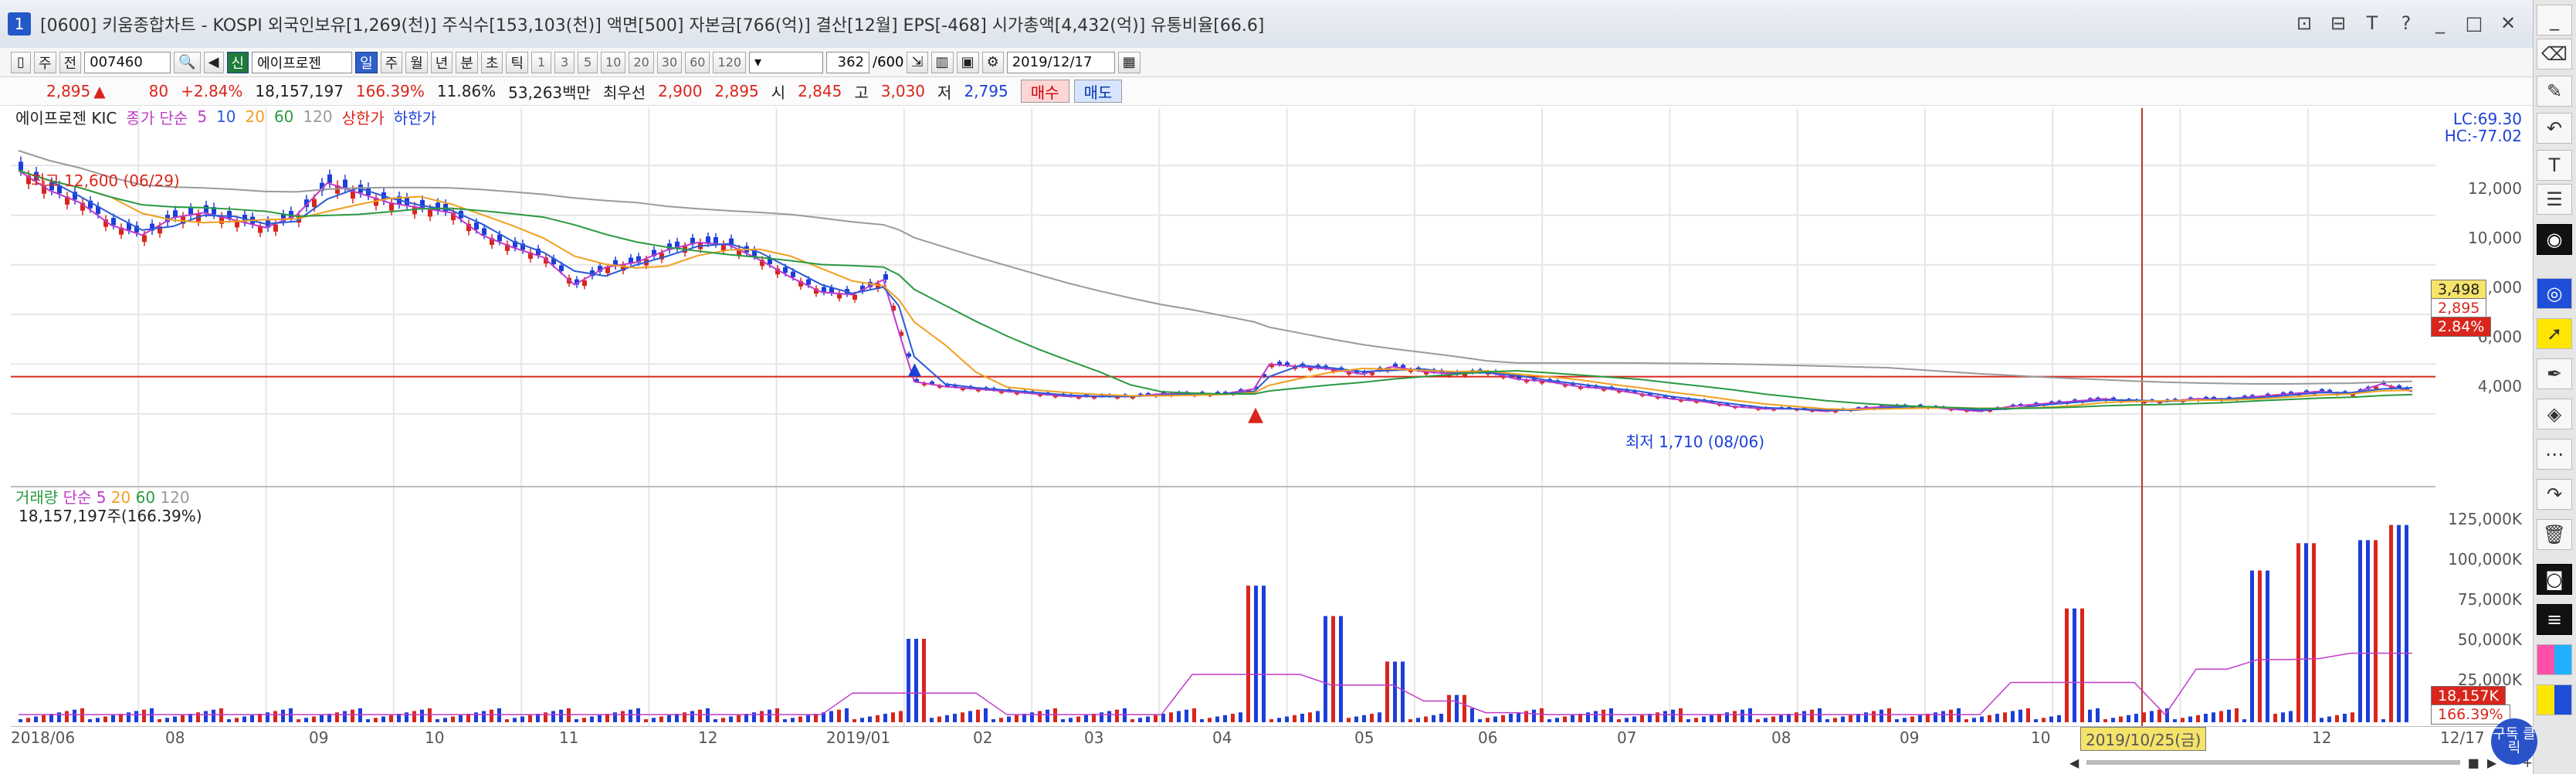 The width and height of the screenshot is (2576, 774). Describe the element at coordinates (1098, 91) in the screenshot. I see `sell-button: 매도` at that location.